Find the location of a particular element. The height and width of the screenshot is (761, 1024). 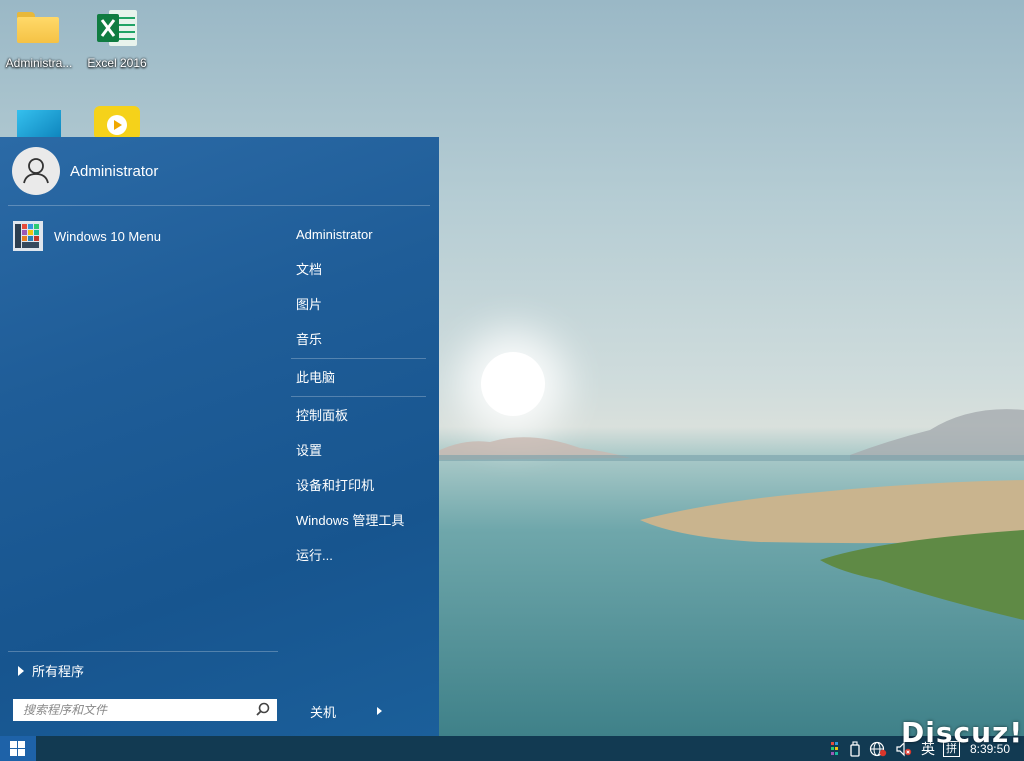

right-mountain is located at coordinates (937, 434).